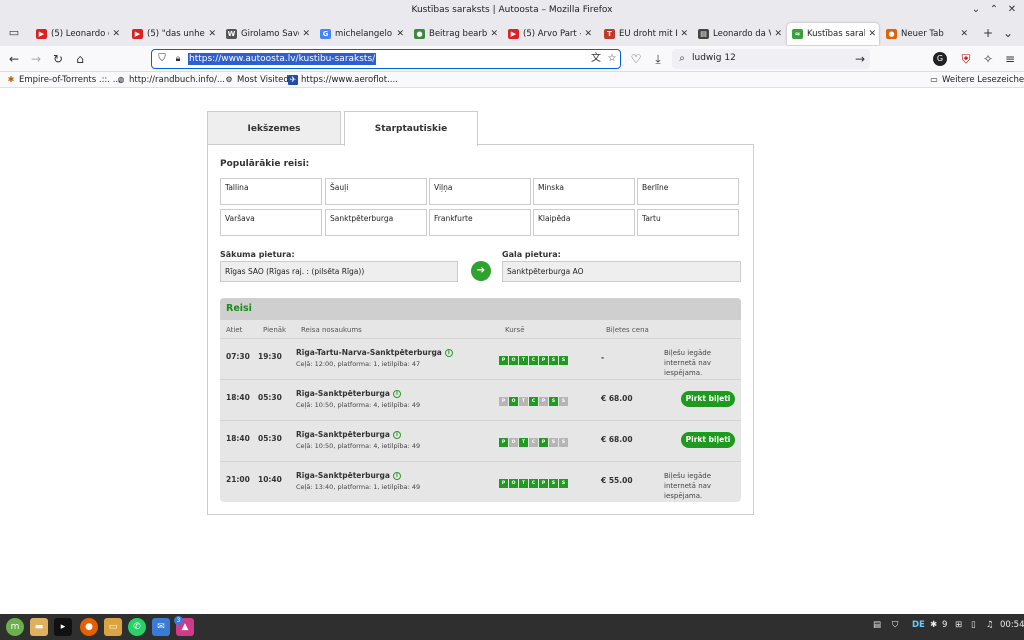 Image resolution: width=1024 pixels, height=640 pixels. What do you see at coordinates (976, 10) in the screenshot?
I see `minimize-button: ⌄` at bounding box center [976, 10].